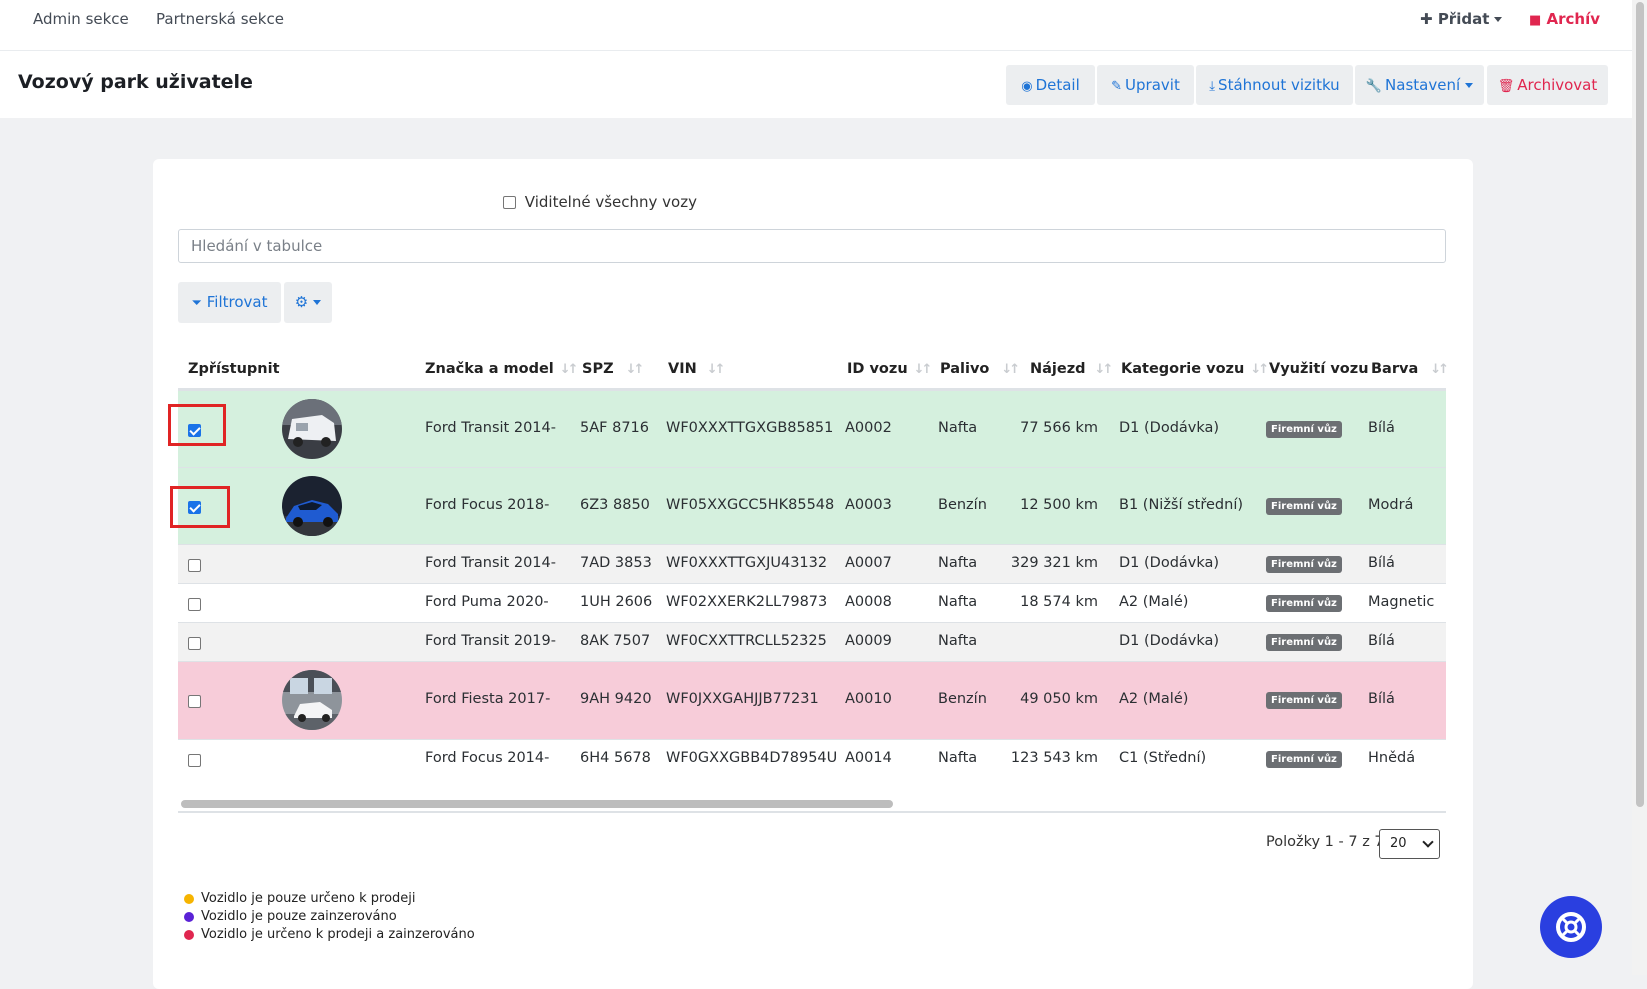 This screenshot has width=1647, height=989. What do you see at coordinates (1419, 85) in the screenshot?
I see `settings-dropdown-button: 🔧 Nastavení` at bounding box center [1419, 85].